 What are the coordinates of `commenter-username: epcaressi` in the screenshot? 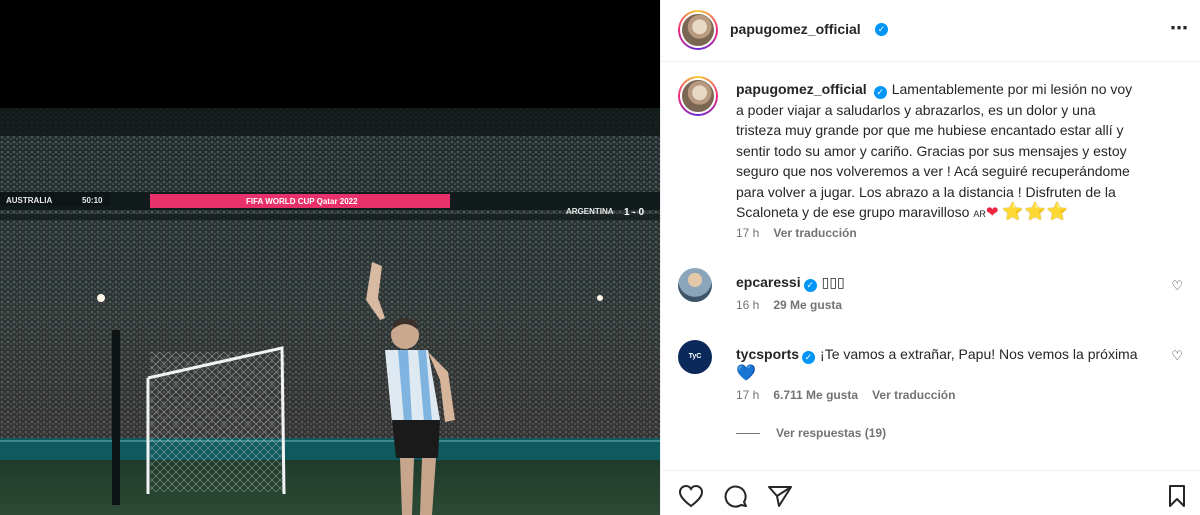 It's located at (768, 282).